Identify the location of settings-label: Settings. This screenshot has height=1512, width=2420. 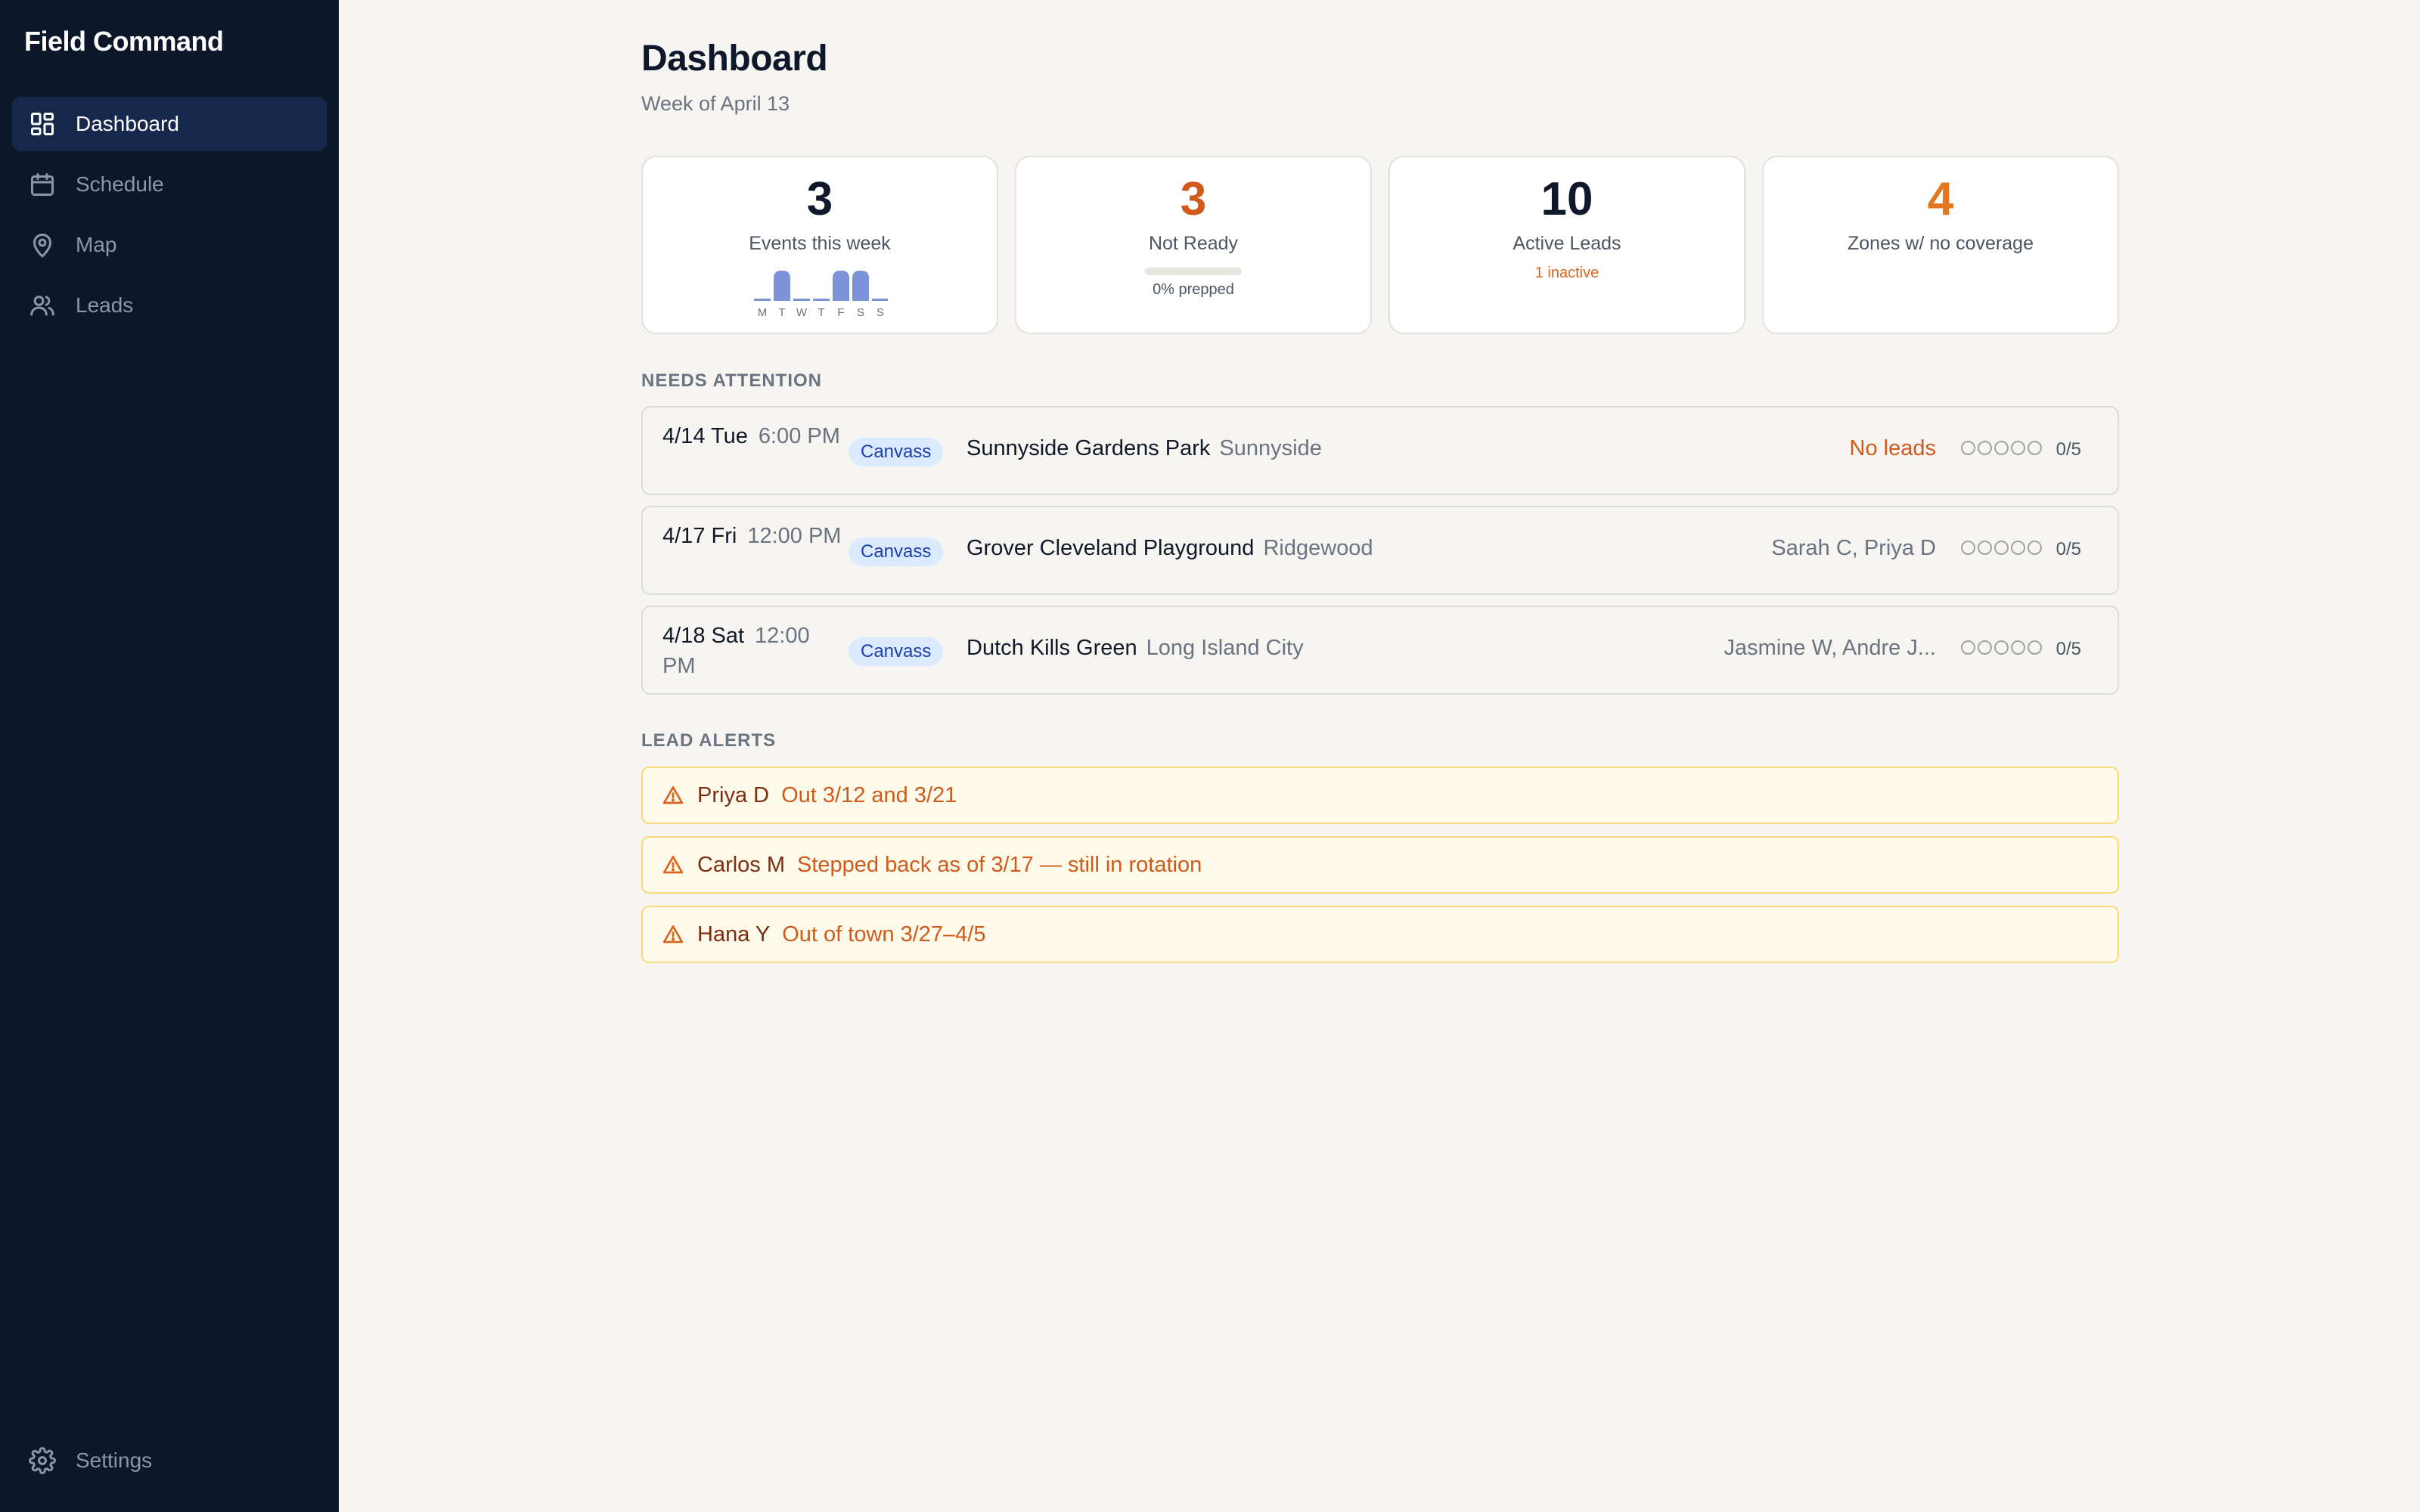
(114, 1460).